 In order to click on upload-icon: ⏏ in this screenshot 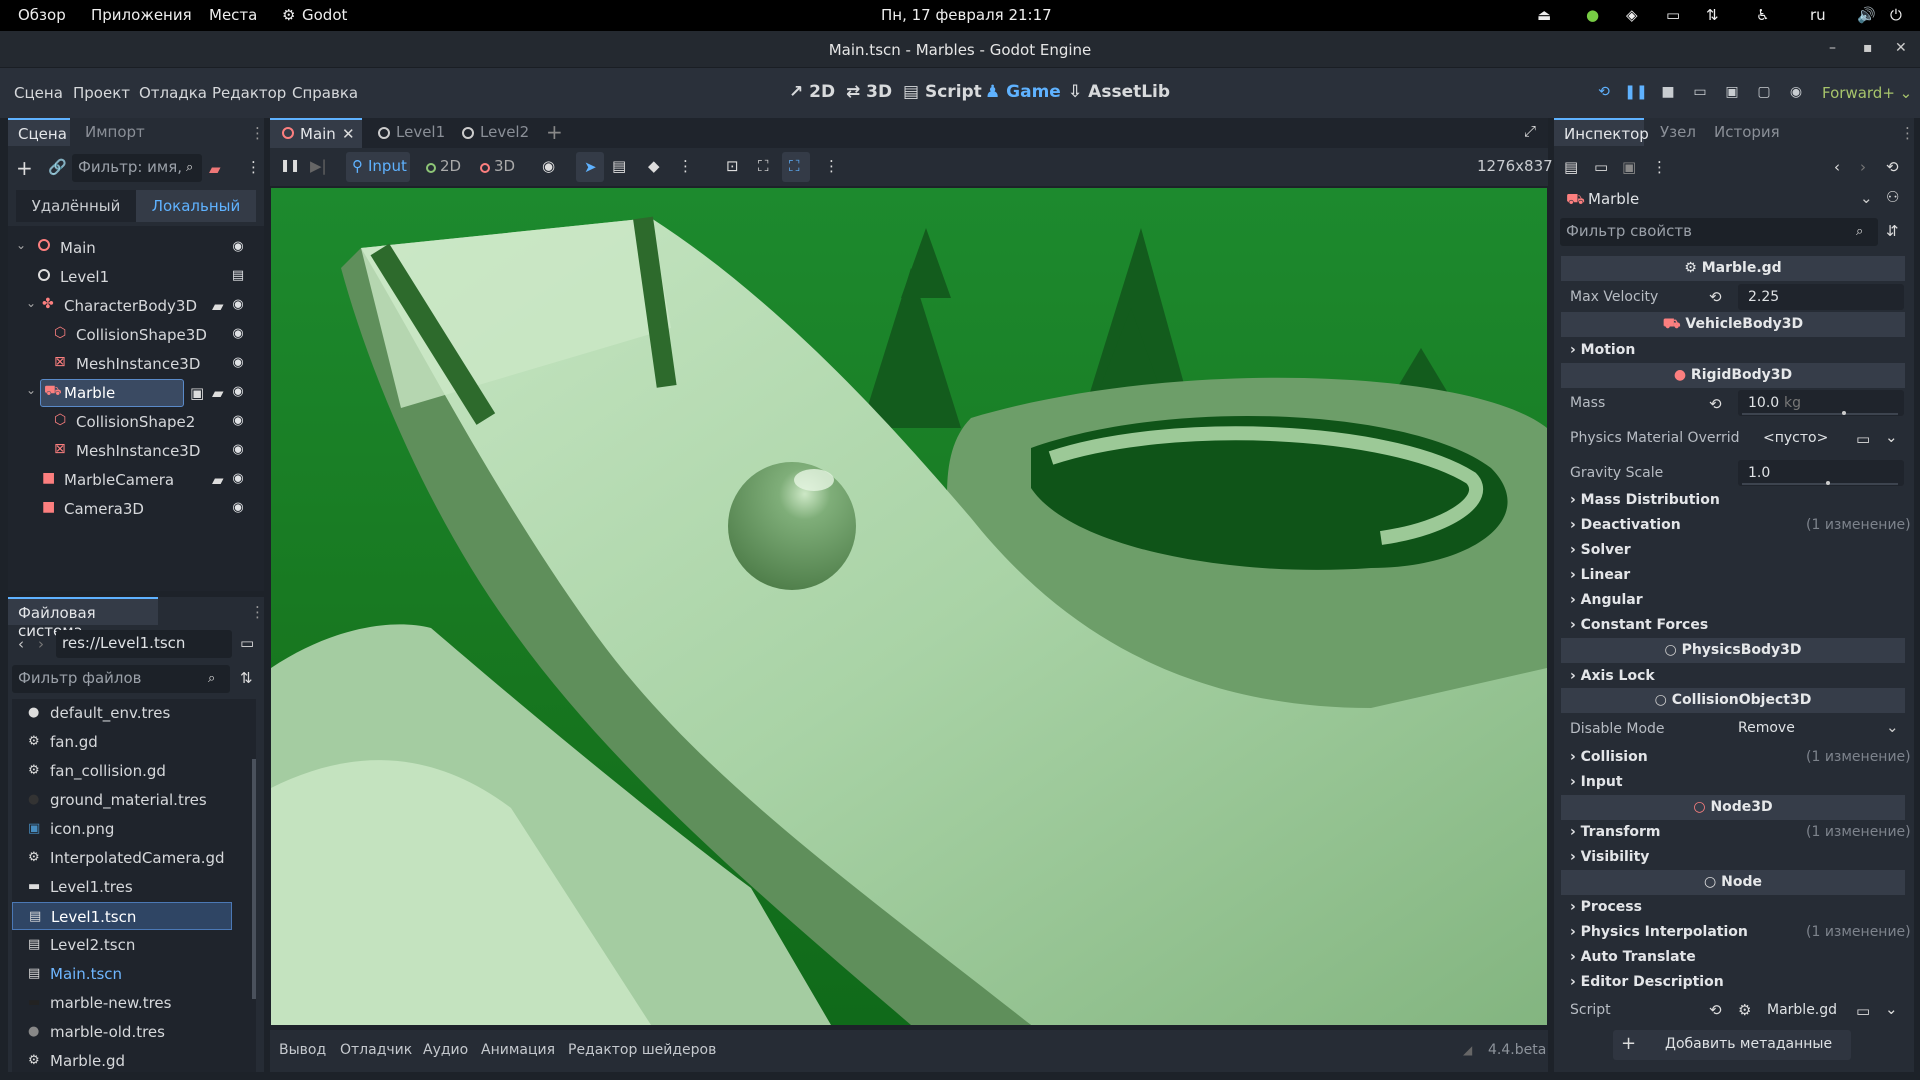, I will do `click(1544, 15)`.